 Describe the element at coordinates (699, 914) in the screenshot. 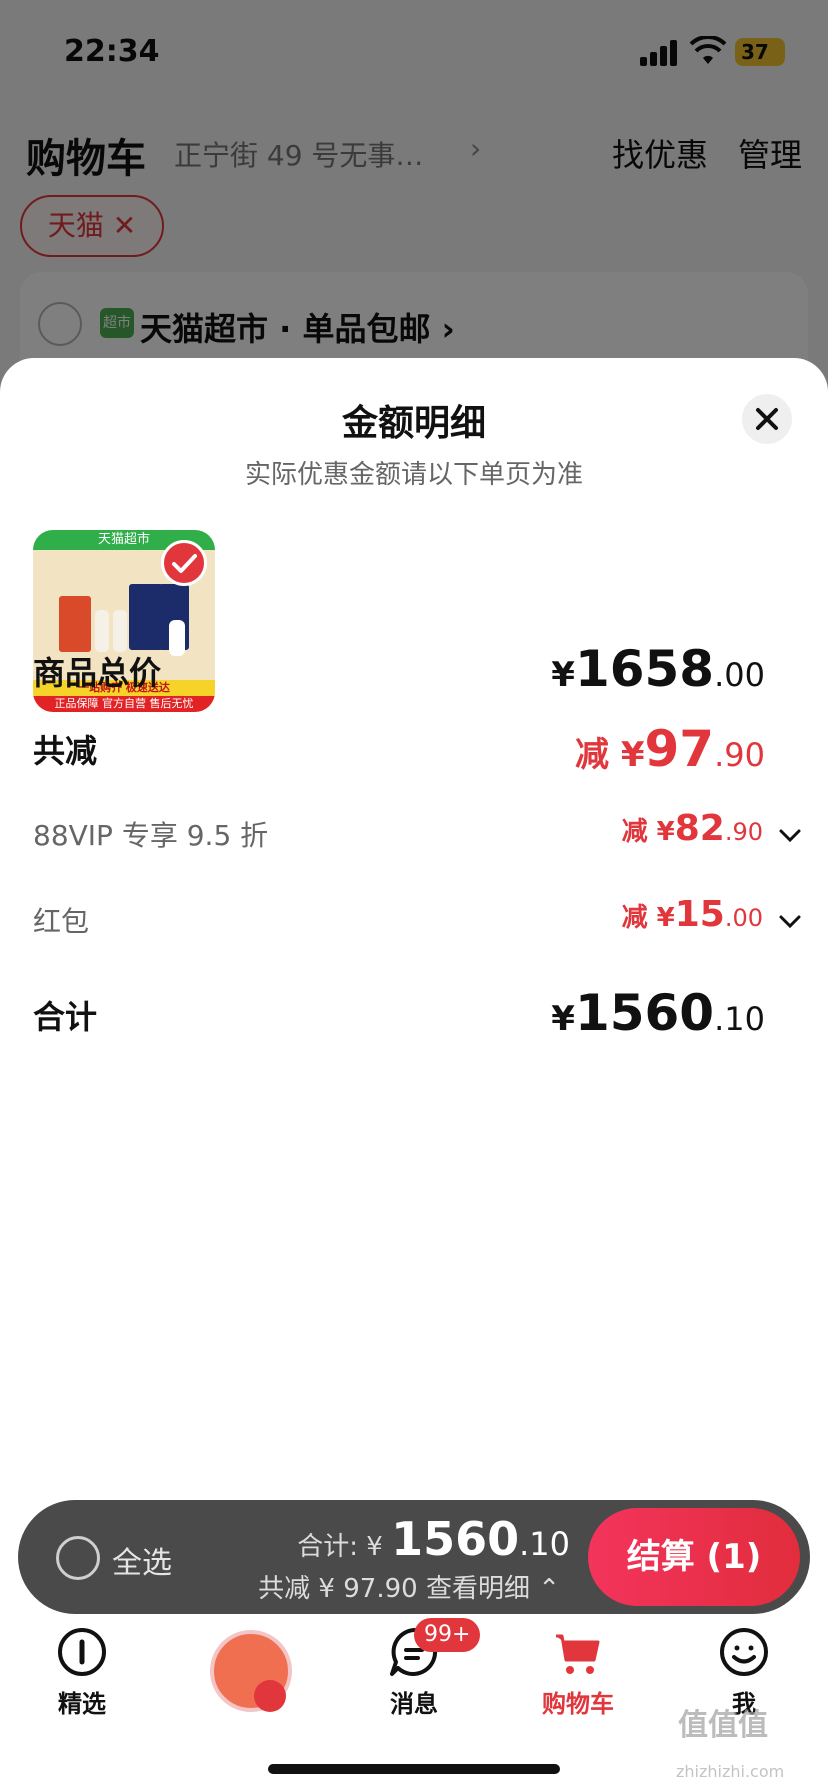

I see `red-packet-int: 15` at that location.